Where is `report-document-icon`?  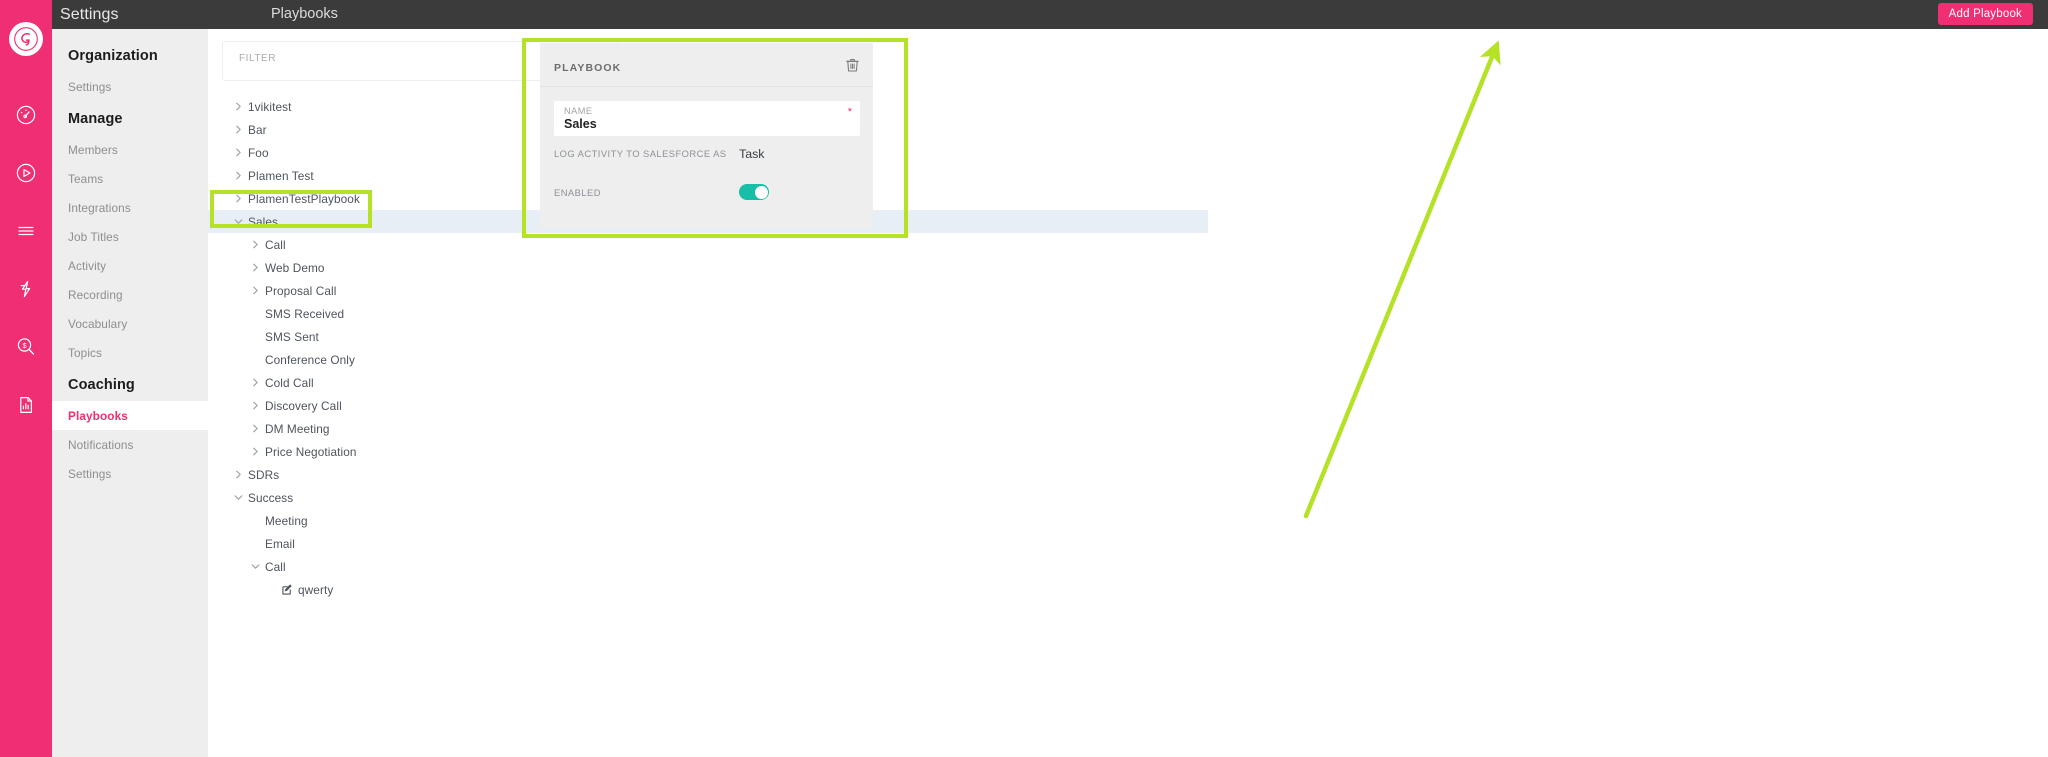 report-document-icon is located at coordinates (26, 405).